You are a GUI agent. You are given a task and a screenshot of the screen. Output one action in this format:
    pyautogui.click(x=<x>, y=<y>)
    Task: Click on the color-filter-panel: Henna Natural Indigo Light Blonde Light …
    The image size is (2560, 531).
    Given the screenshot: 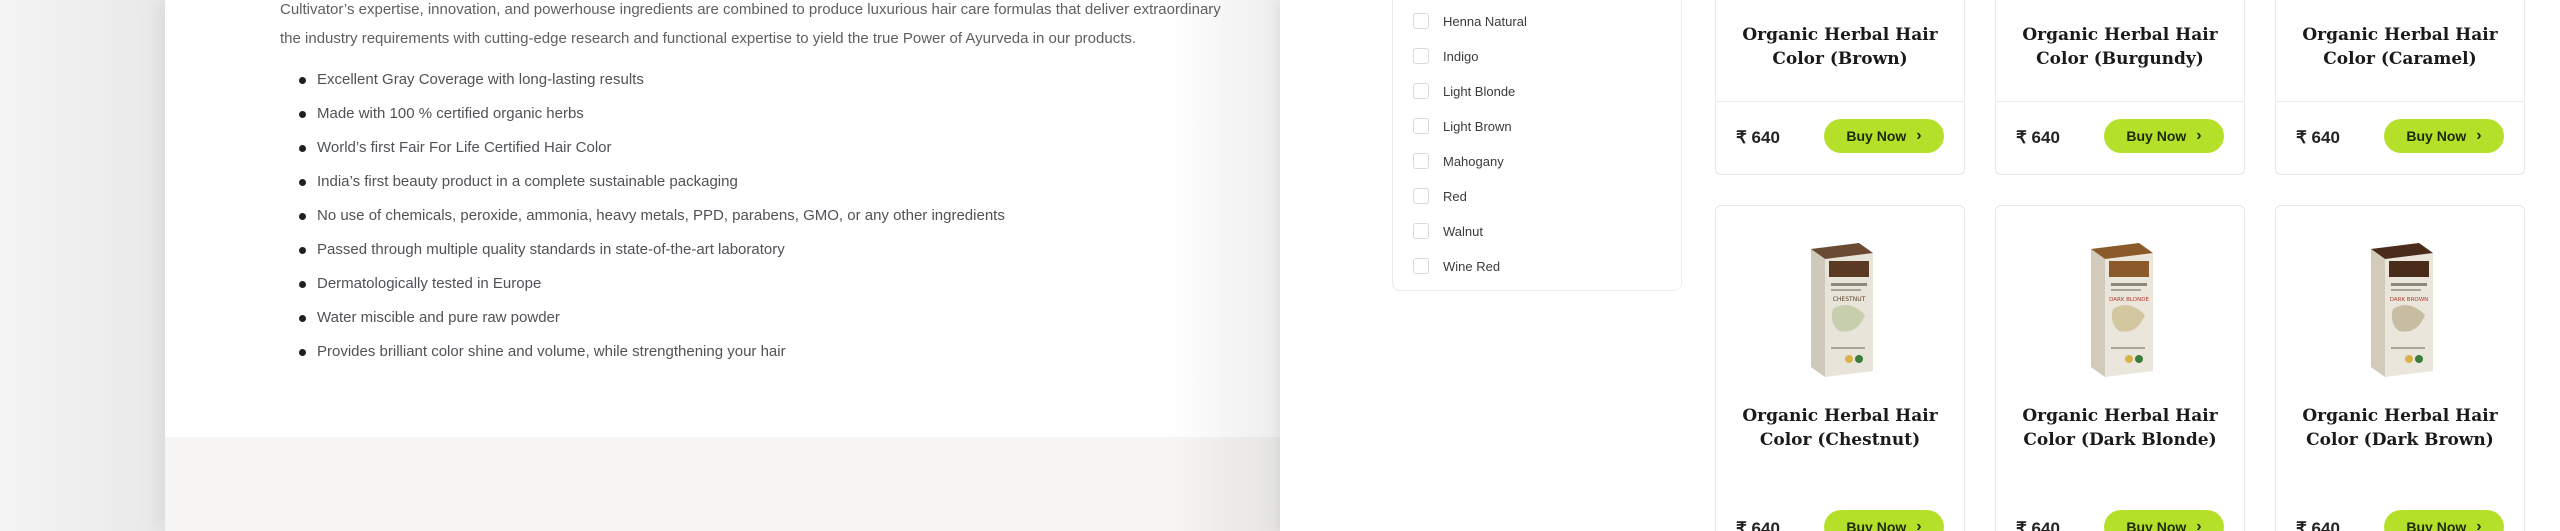 What is the action you would take?
    pyautogui.click(x=1537, y=145)
    